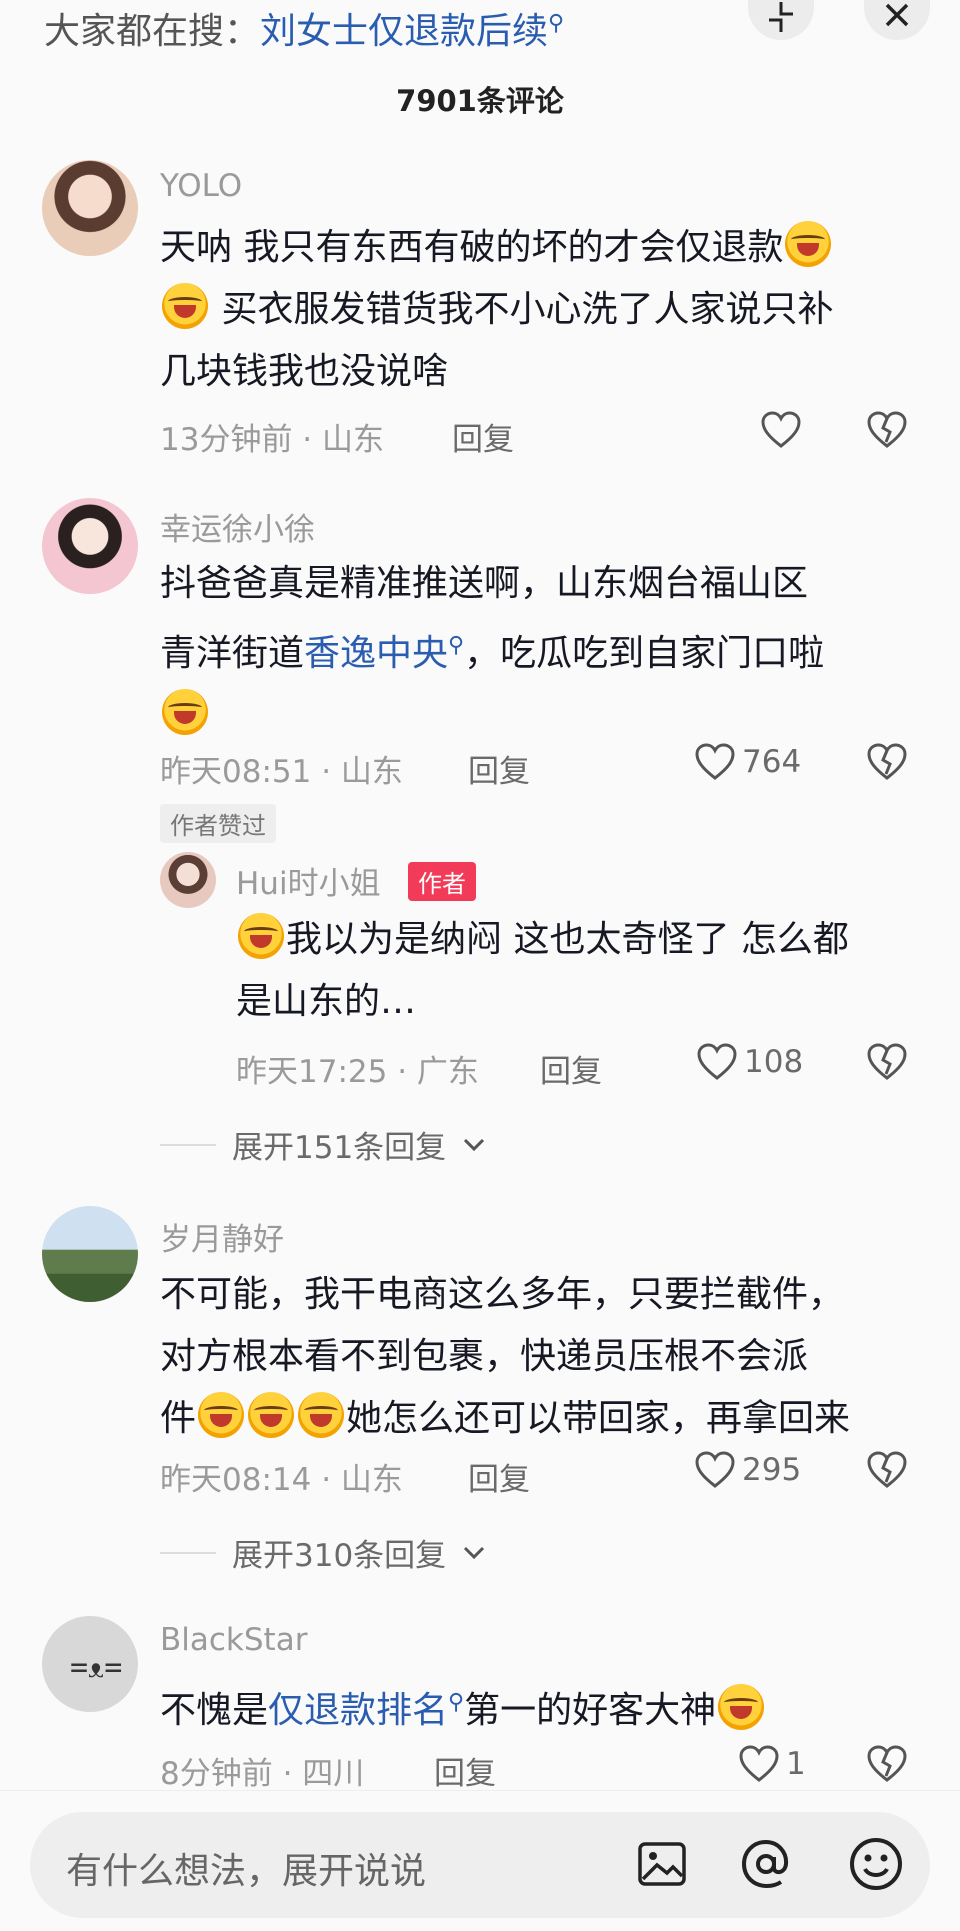 This screenshot has height=1931, width=960. Describe the element at coordinates (484, 583) in the screenshot. I see `comment-line: 抖爸爸真是精准推送啊，山东烟台福山区` at that location.